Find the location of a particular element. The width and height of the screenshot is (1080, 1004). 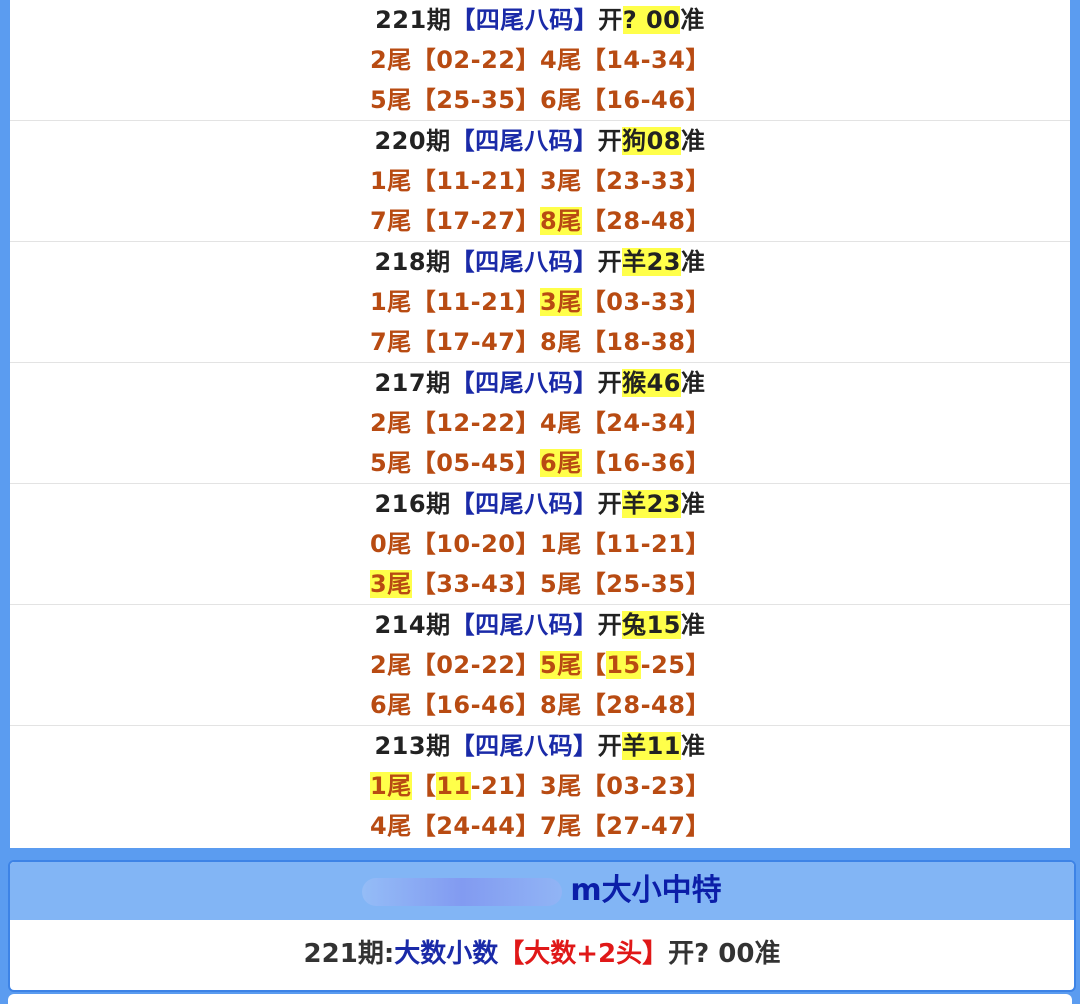

tail-label: 0尾 is located at coordinates (391, 544).